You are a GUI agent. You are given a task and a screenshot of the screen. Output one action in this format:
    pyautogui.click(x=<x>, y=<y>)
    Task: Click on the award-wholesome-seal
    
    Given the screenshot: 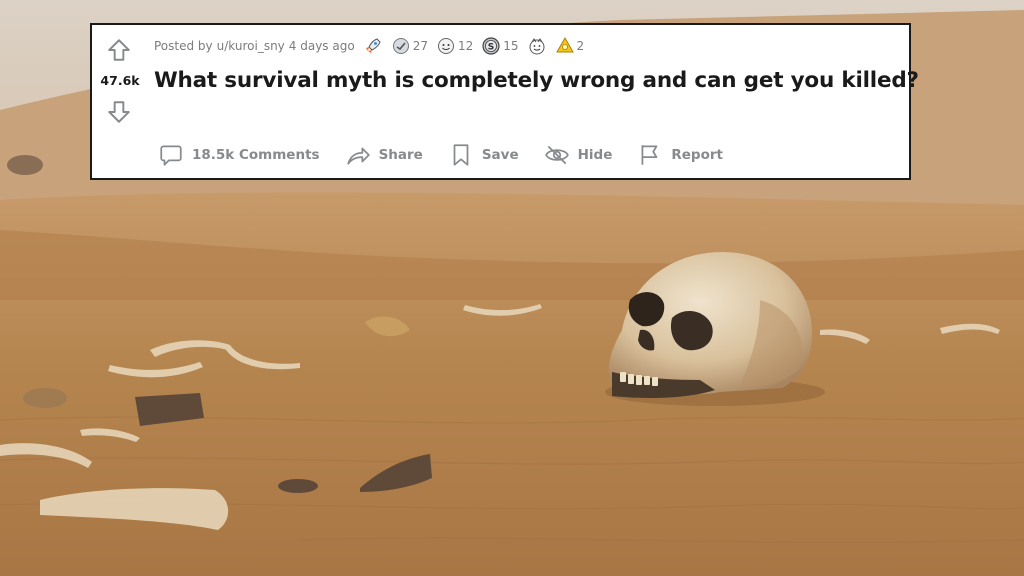 What is the action you would take?
    pyautogui.click(x=537, y=46)
    